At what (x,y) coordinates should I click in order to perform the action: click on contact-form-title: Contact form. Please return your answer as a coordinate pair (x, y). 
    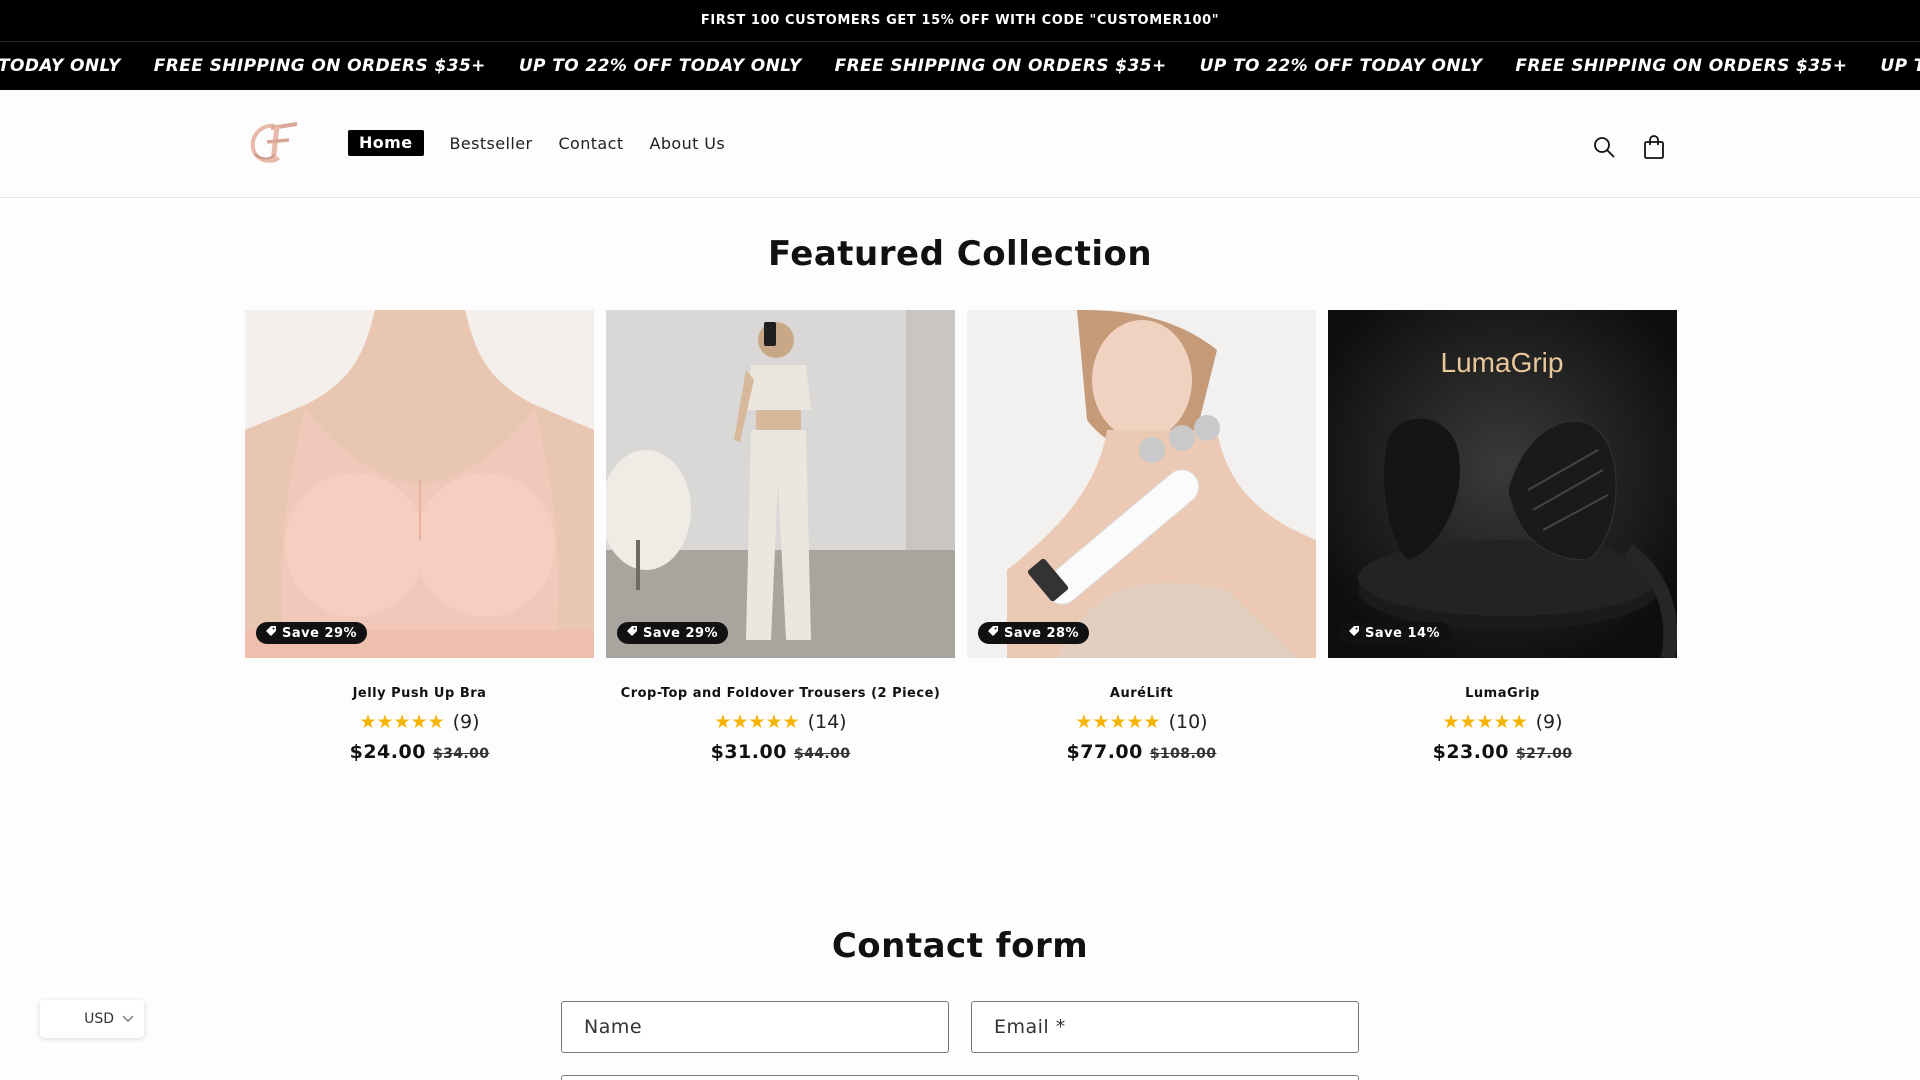
    Looking at the image, I should click on (960, 946).